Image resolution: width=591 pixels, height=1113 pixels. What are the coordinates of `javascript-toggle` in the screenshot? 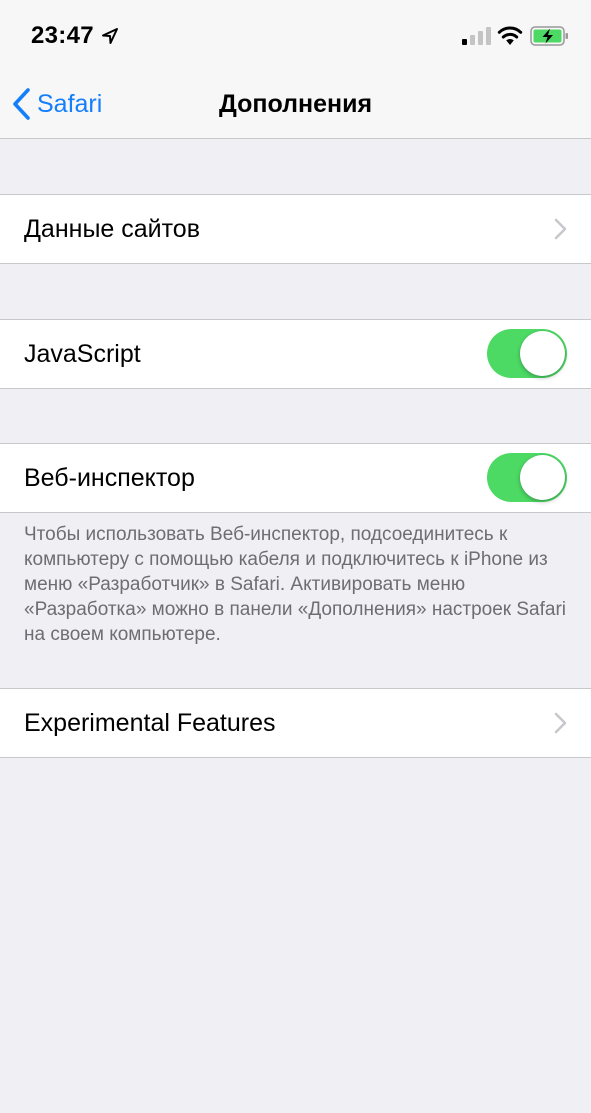 It's located at (527, 353).